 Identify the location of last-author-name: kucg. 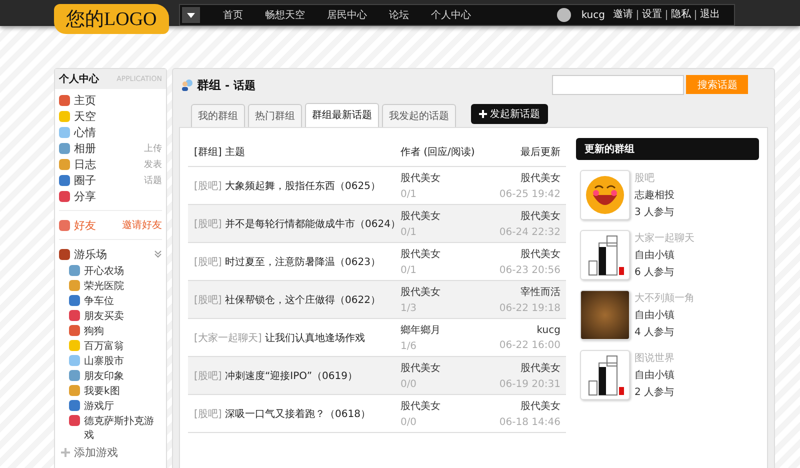
(548, 330).